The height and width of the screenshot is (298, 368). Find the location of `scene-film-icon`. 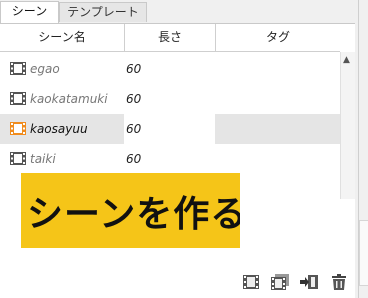

scene-film-icon is located at coordinates (251, 282).